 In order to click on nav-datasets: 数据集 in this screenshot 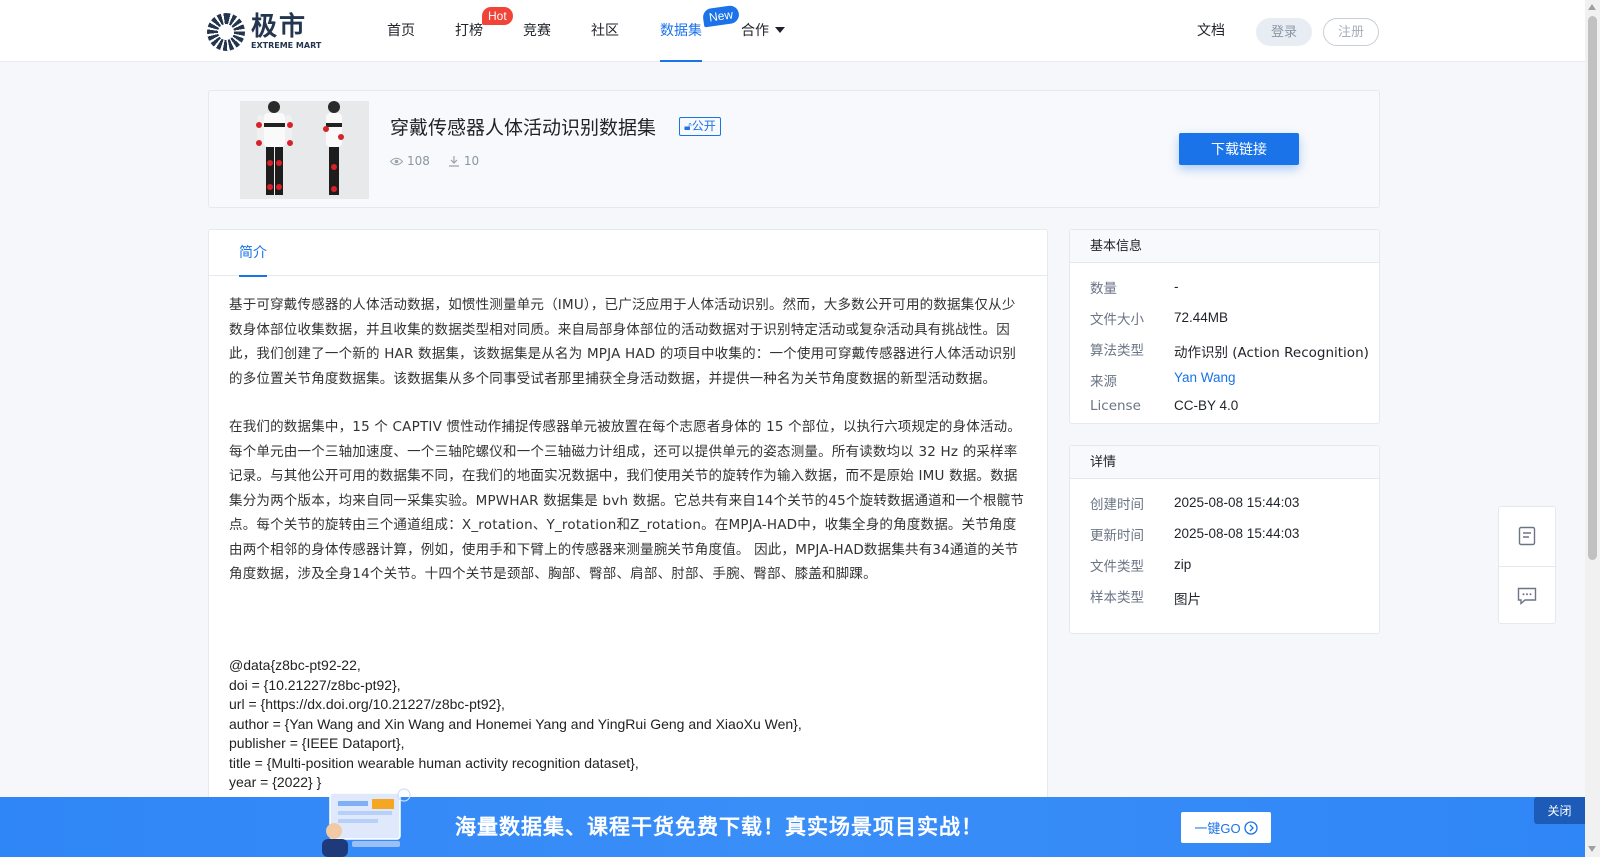, I will do `click(681, 31)`.